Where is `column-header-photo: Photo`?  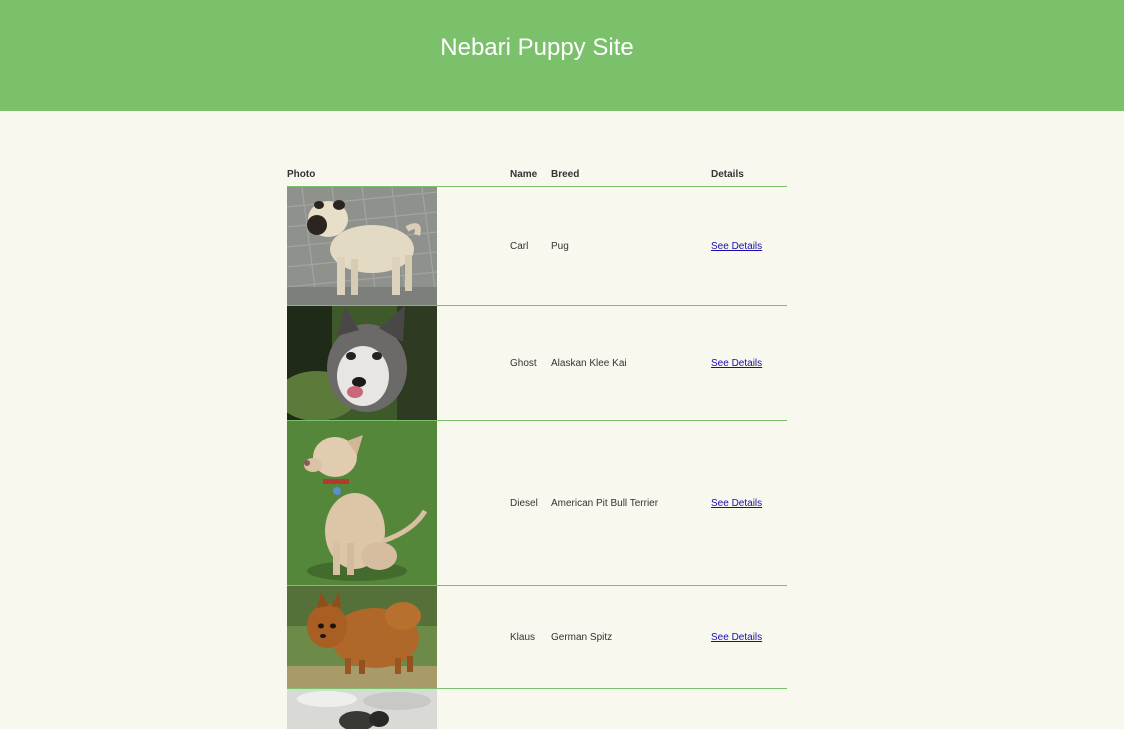
column-header-photo: Photo is located at coordinates (398, 174).